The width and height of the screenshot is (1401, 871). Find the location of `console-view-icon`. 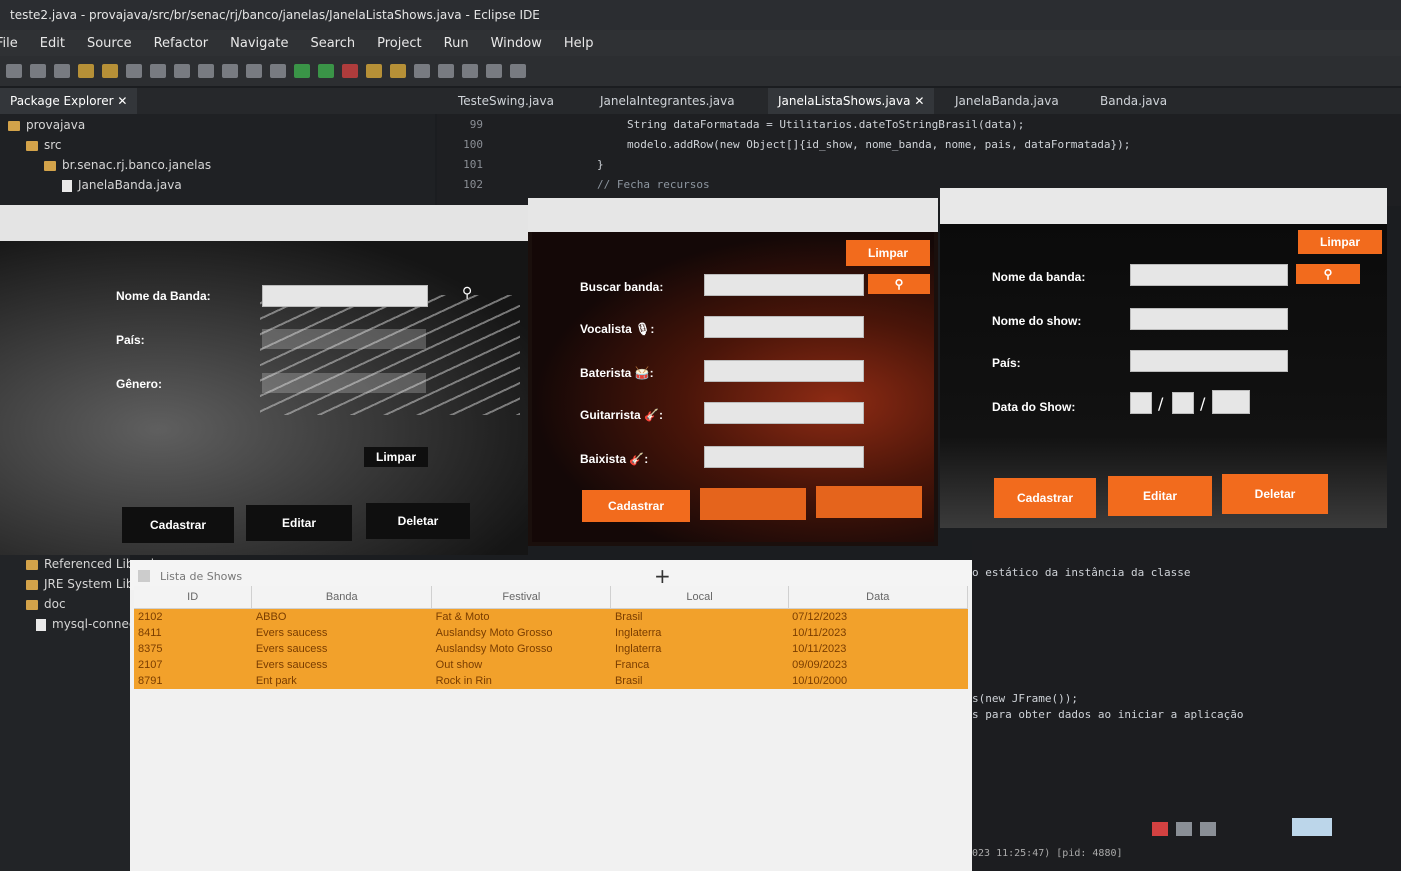

console-view-icon is located at coordinates (1312, 827).